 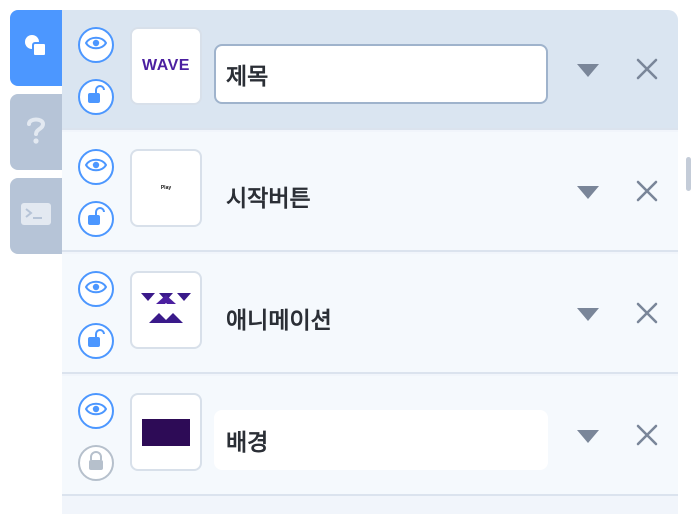 I want to click on background-thumbnail, so click(x=166, y=432).